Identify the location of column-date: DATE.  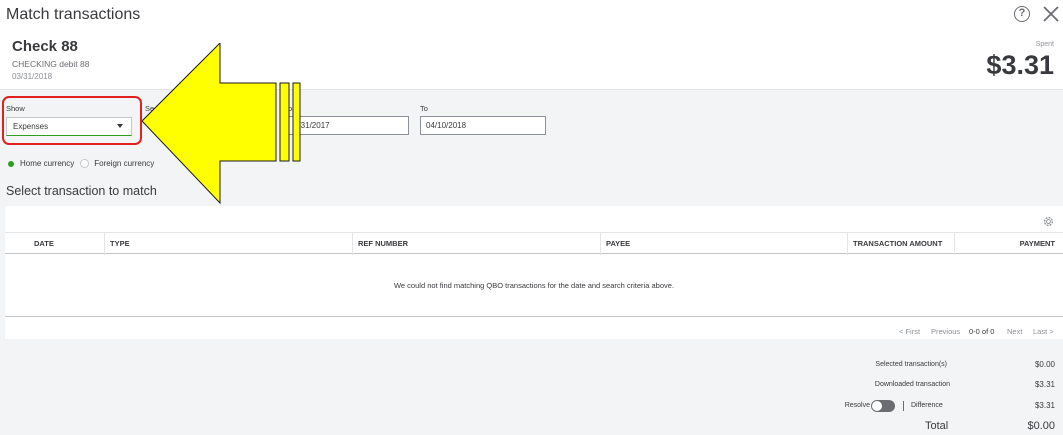
(41, 244).